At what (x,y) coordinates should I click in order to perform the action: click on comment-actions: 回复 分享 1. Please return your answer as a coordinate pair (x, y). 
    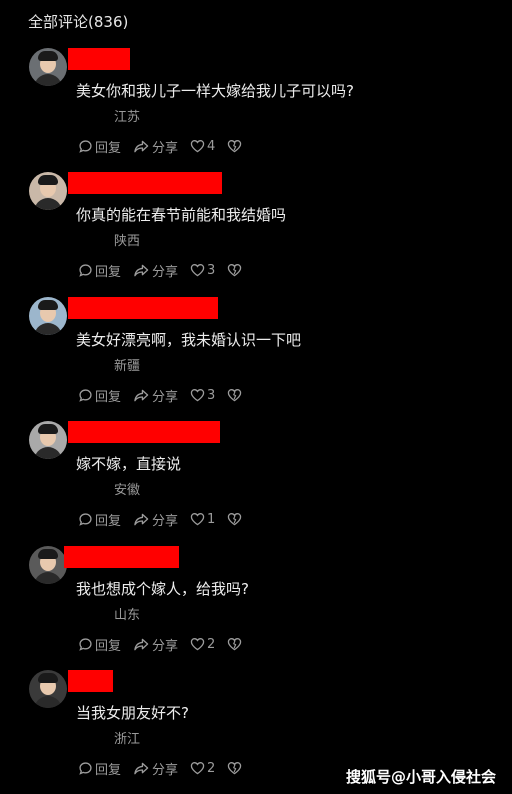
    Looking at the image, I should click on (159, 519).